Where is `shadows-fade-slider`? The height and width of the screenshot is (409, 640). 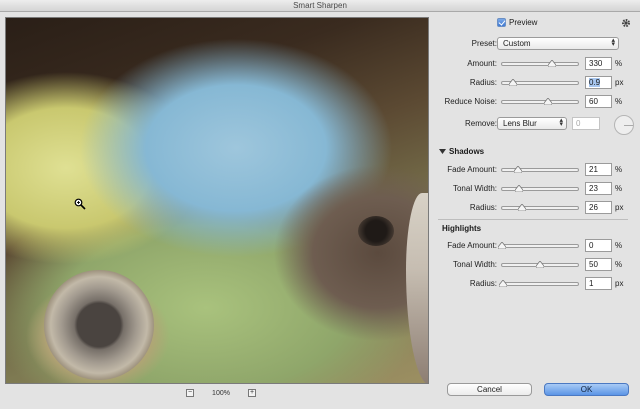
shadows-fade-slider is located at coordinates (540, 170).